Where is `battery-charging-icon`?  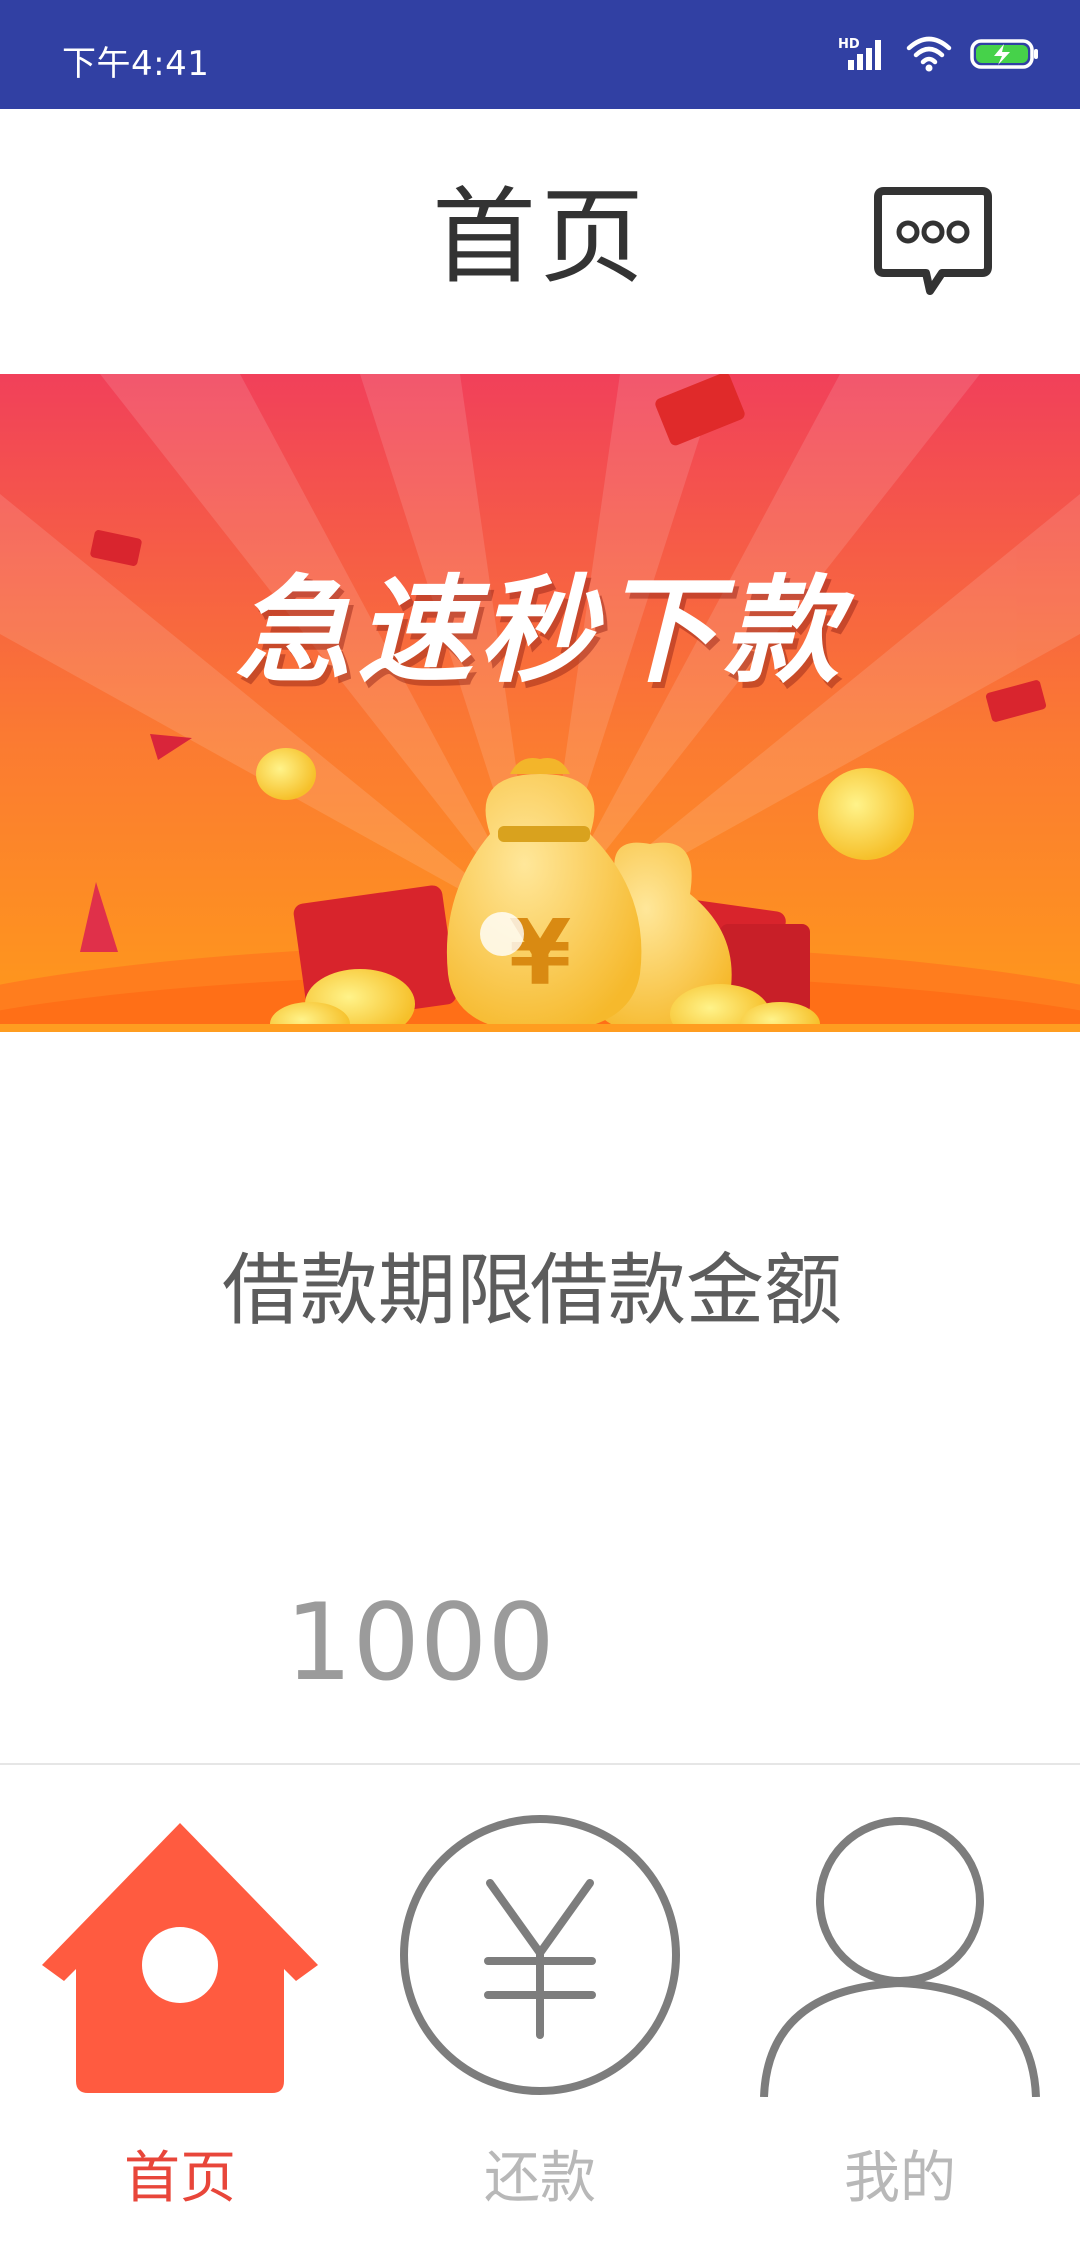
battery-charging-icon is located at coordinates (1005, 54).